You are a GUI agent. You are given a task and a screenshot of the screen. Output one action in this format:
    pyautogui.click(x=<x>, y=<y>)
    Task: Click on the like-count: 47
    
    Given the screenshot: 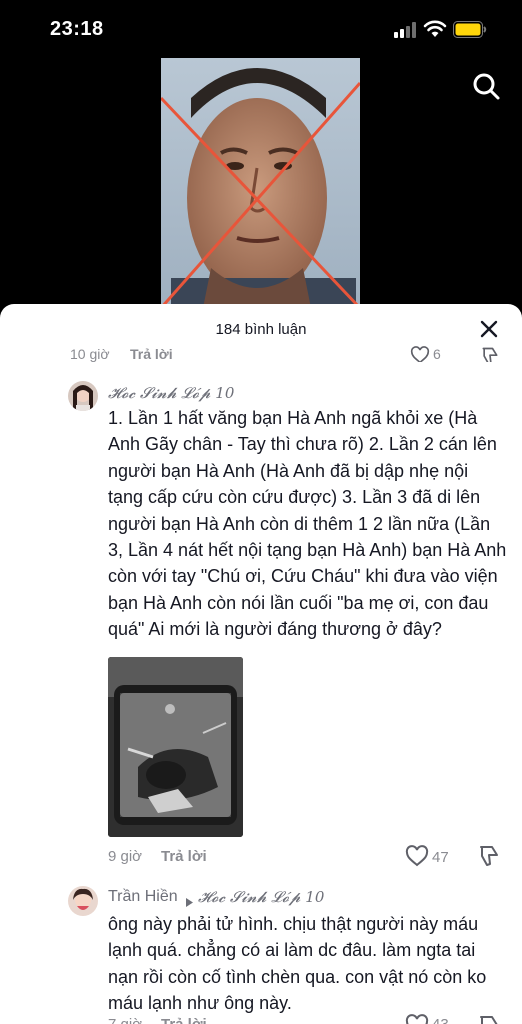 What is the action you would take?
    pyautogui.click(x=440, y=857)
    